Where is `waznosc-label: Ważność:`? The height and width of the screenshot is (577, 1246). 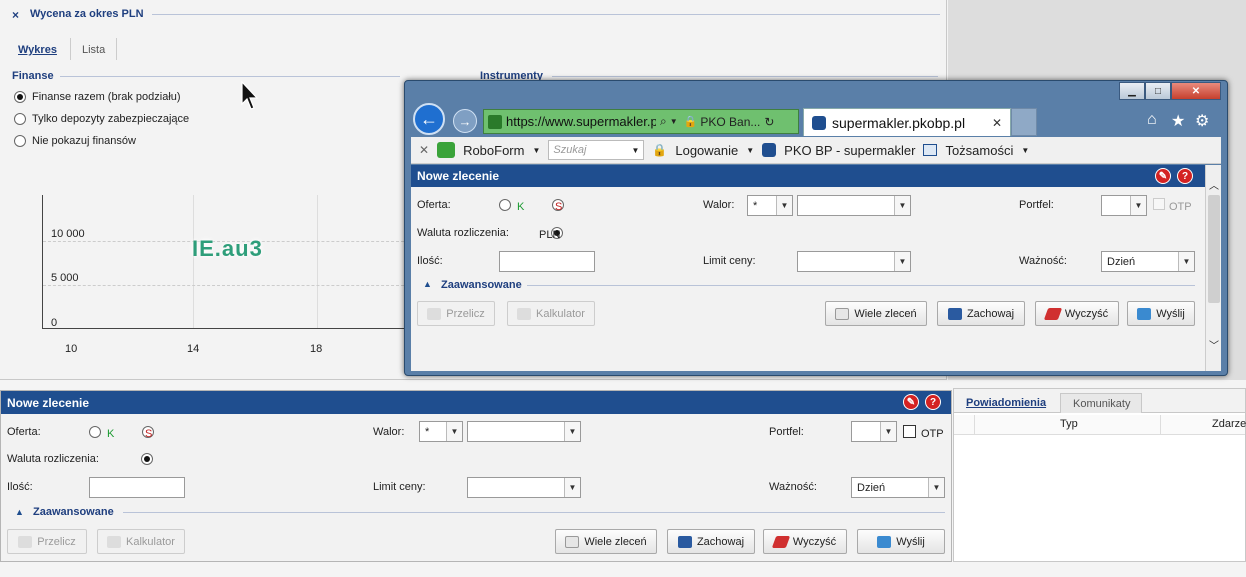 waznosc-label: Ważność: is located at coordinates (793, 487).